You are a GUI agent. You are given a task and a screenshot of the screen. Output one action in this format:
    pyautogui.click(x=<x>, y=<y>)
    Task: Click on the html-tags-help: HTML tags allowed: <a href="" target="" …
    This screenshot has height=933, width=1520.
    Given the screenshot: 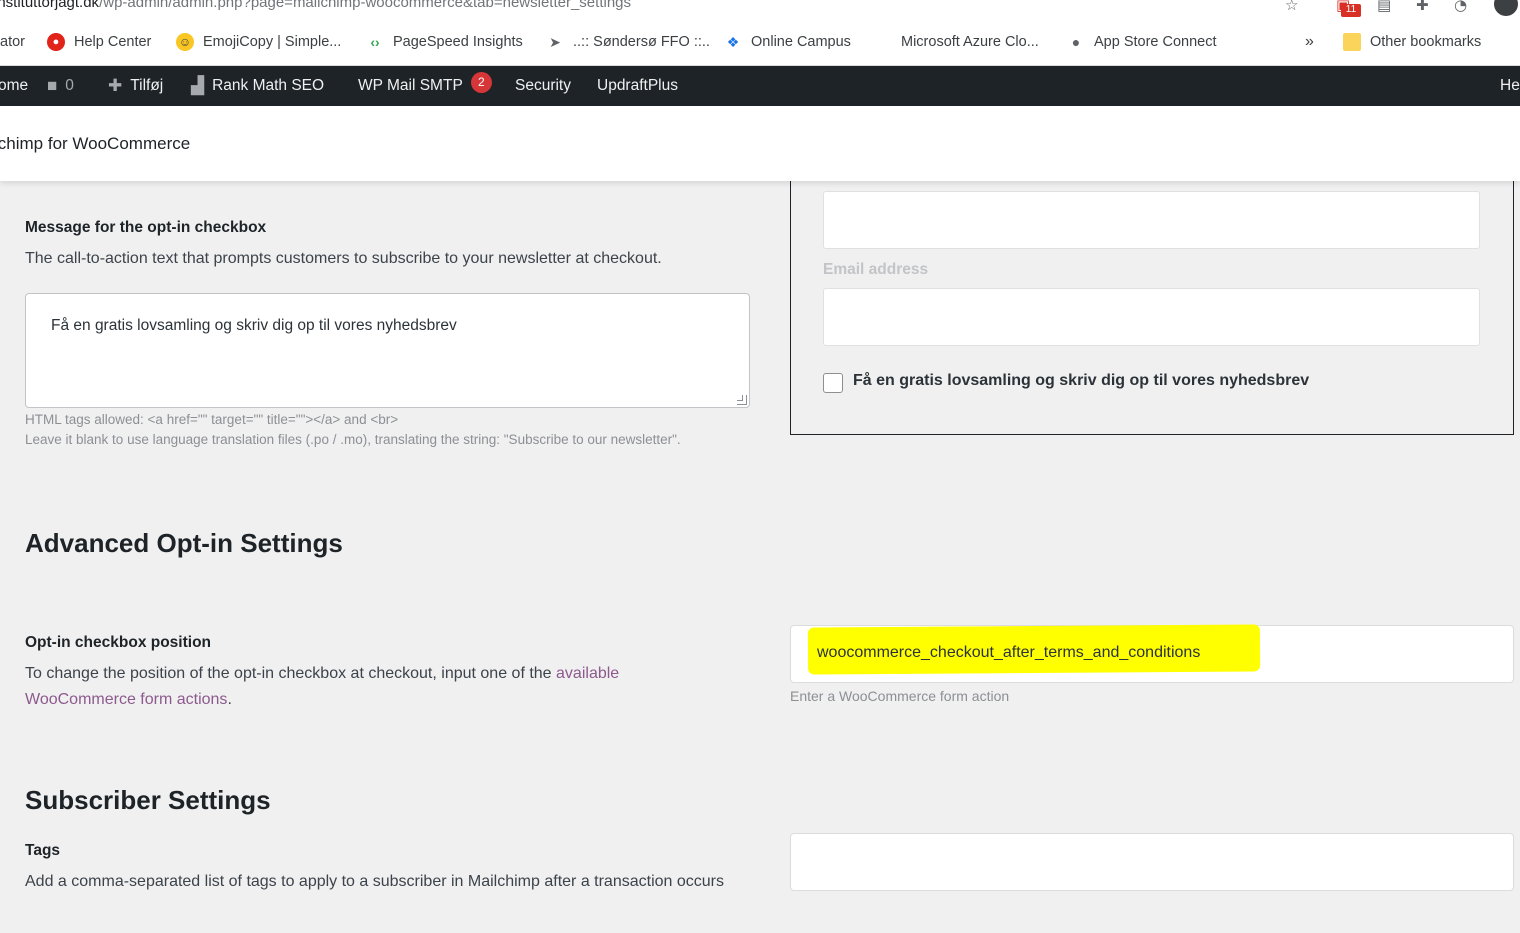 What is the action you would take?
    pyautogui.click(x=212, y=419)
    